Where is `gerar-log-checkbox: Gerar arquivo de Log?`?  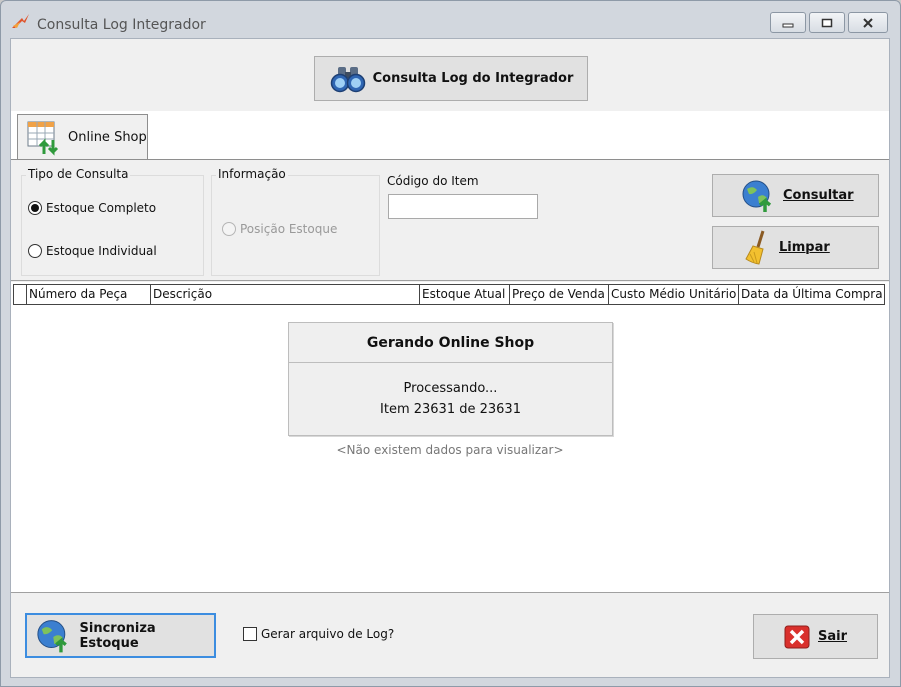
gerar-log-checkbox: Gerar arquivo de Log? is located at coordinates (318, 634).